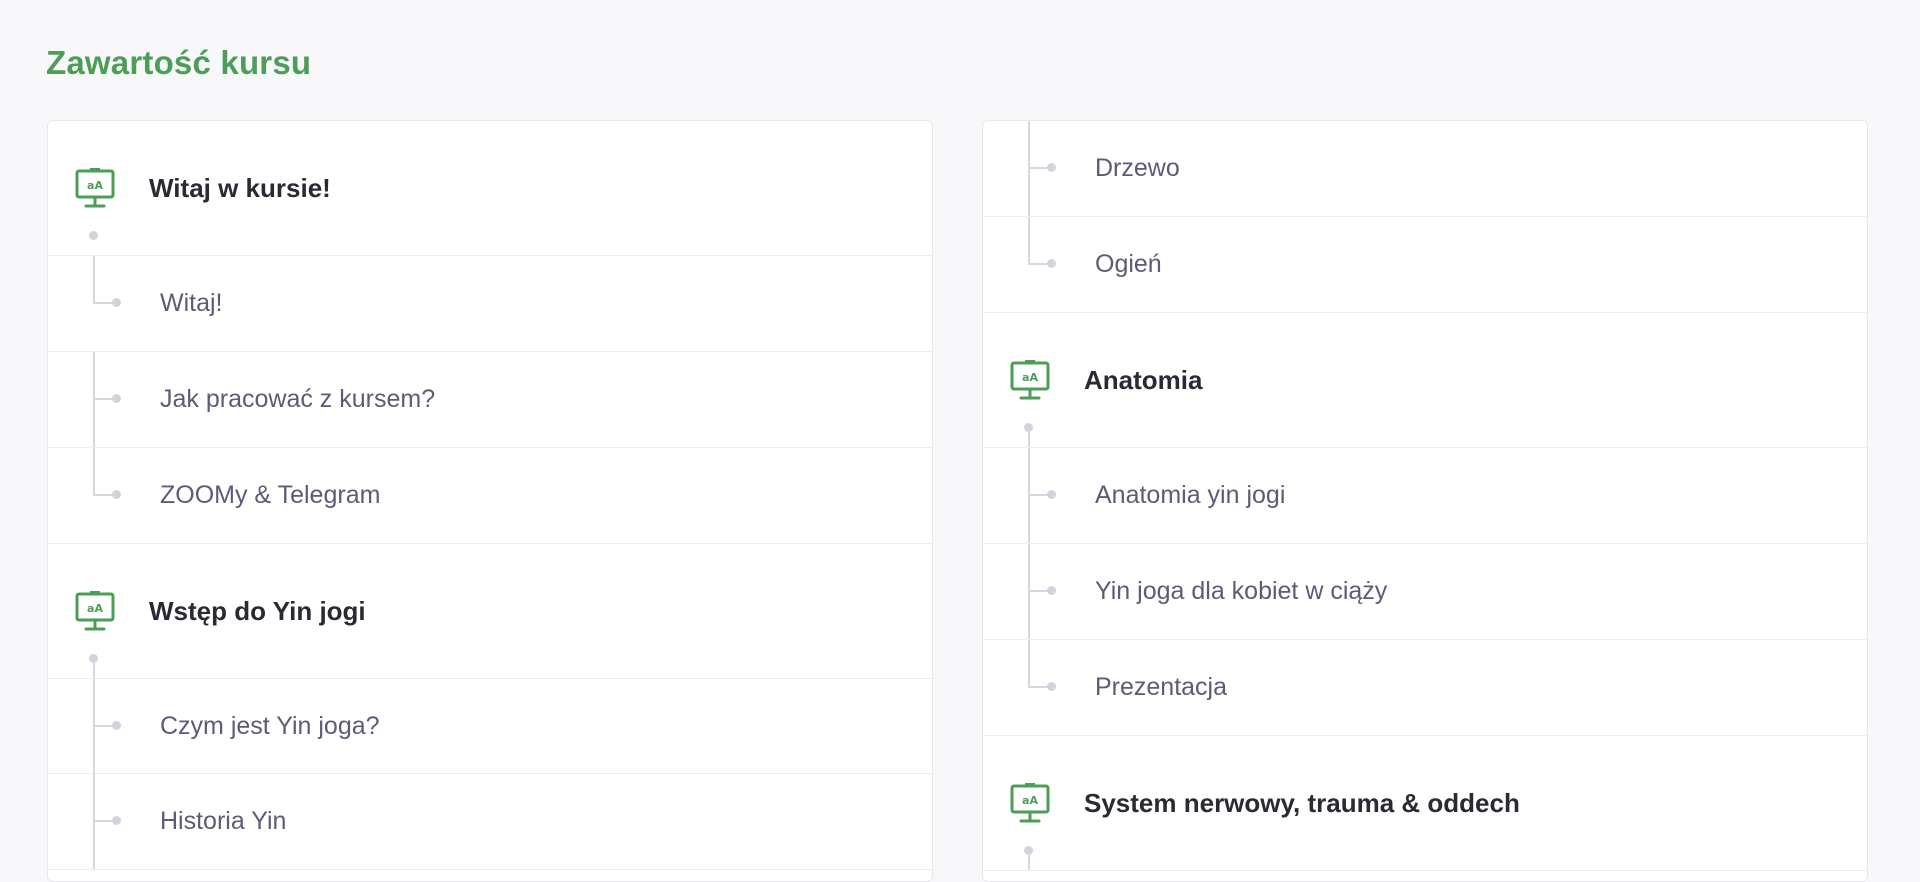  I want to click on lesson-label: Yin joga dla kobiet w ciąży, so click(1241, 591).